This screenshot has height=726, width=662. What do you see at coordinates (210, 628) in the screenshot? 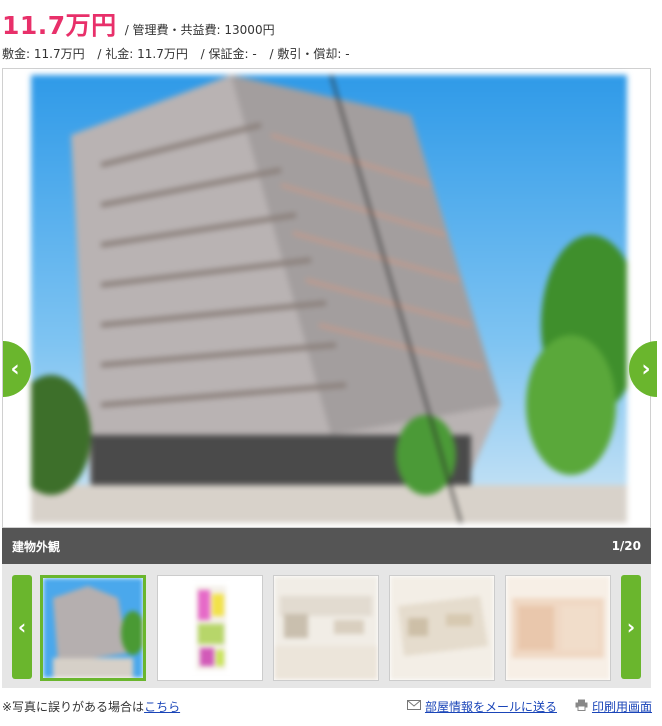
I see `thumbnail-floorplan` at bounding box center [210, 628].